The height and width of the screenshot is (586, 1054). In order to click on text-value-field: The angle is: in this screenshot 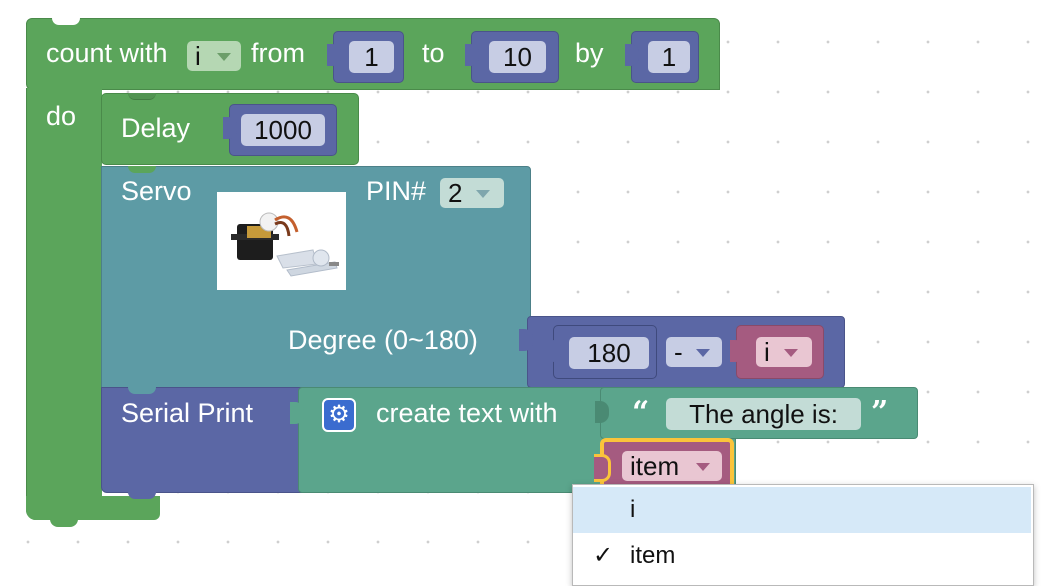, I will do `click(763, 414)`.